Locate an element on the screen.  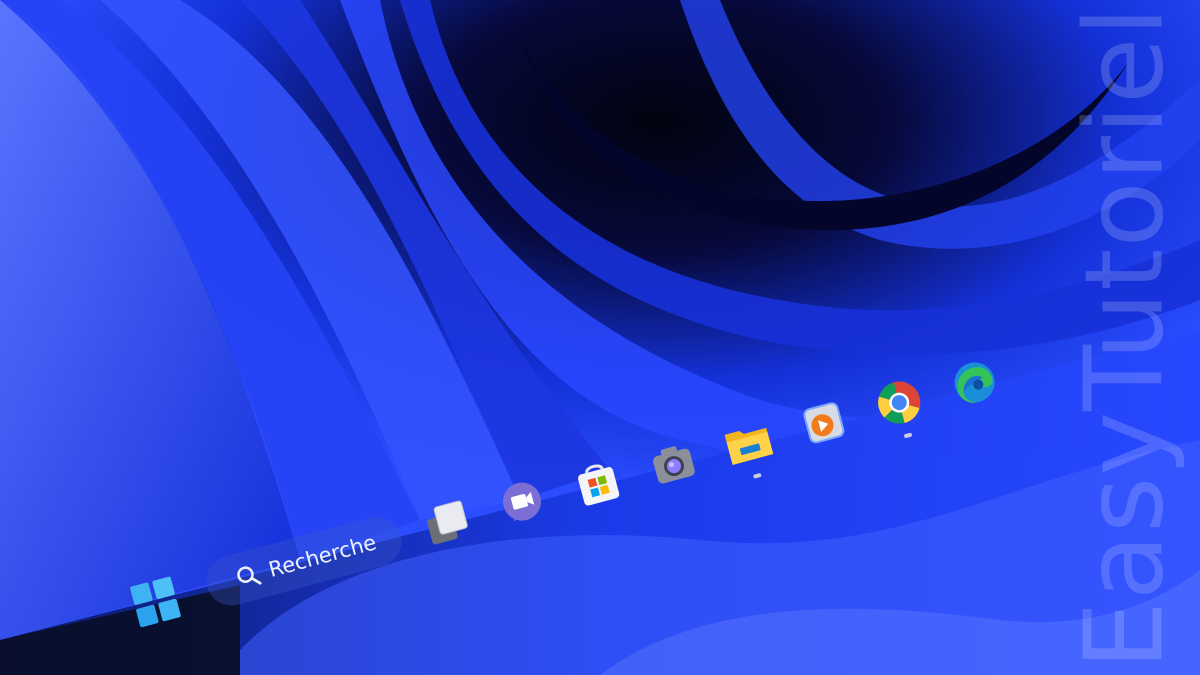
folder-icon is located at coordinates (749, 446).